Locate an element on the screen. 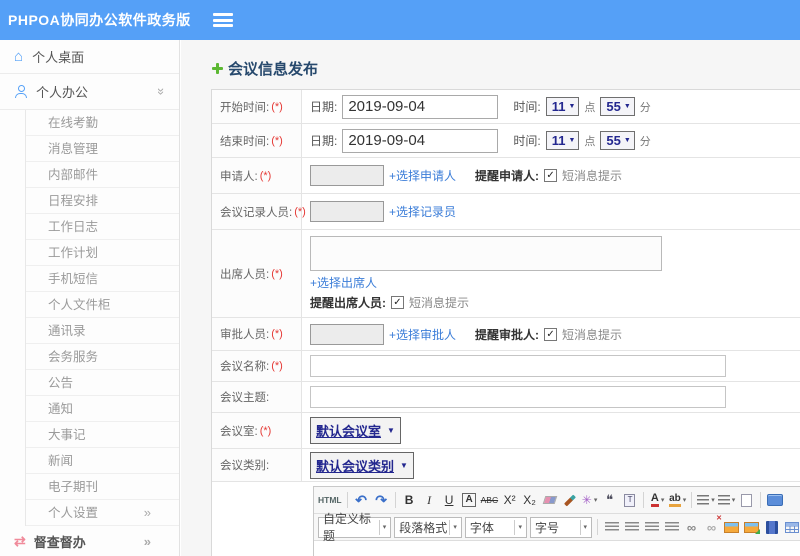  superscript-button: X² is located at coordinates (509, 500).